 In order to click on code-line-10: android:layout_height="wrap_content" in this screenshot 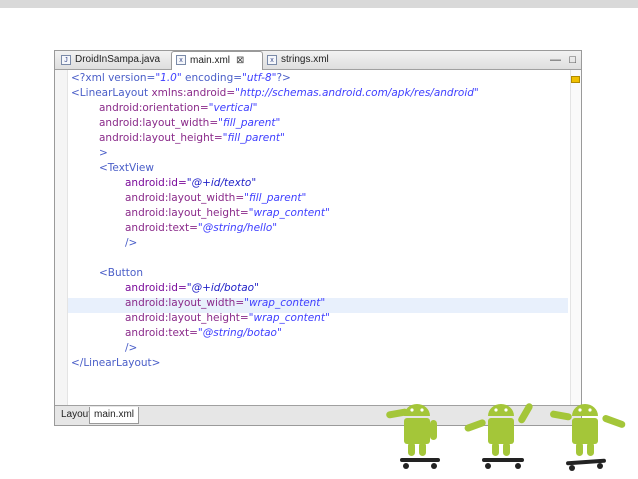, I will do `click(227, 213)`.